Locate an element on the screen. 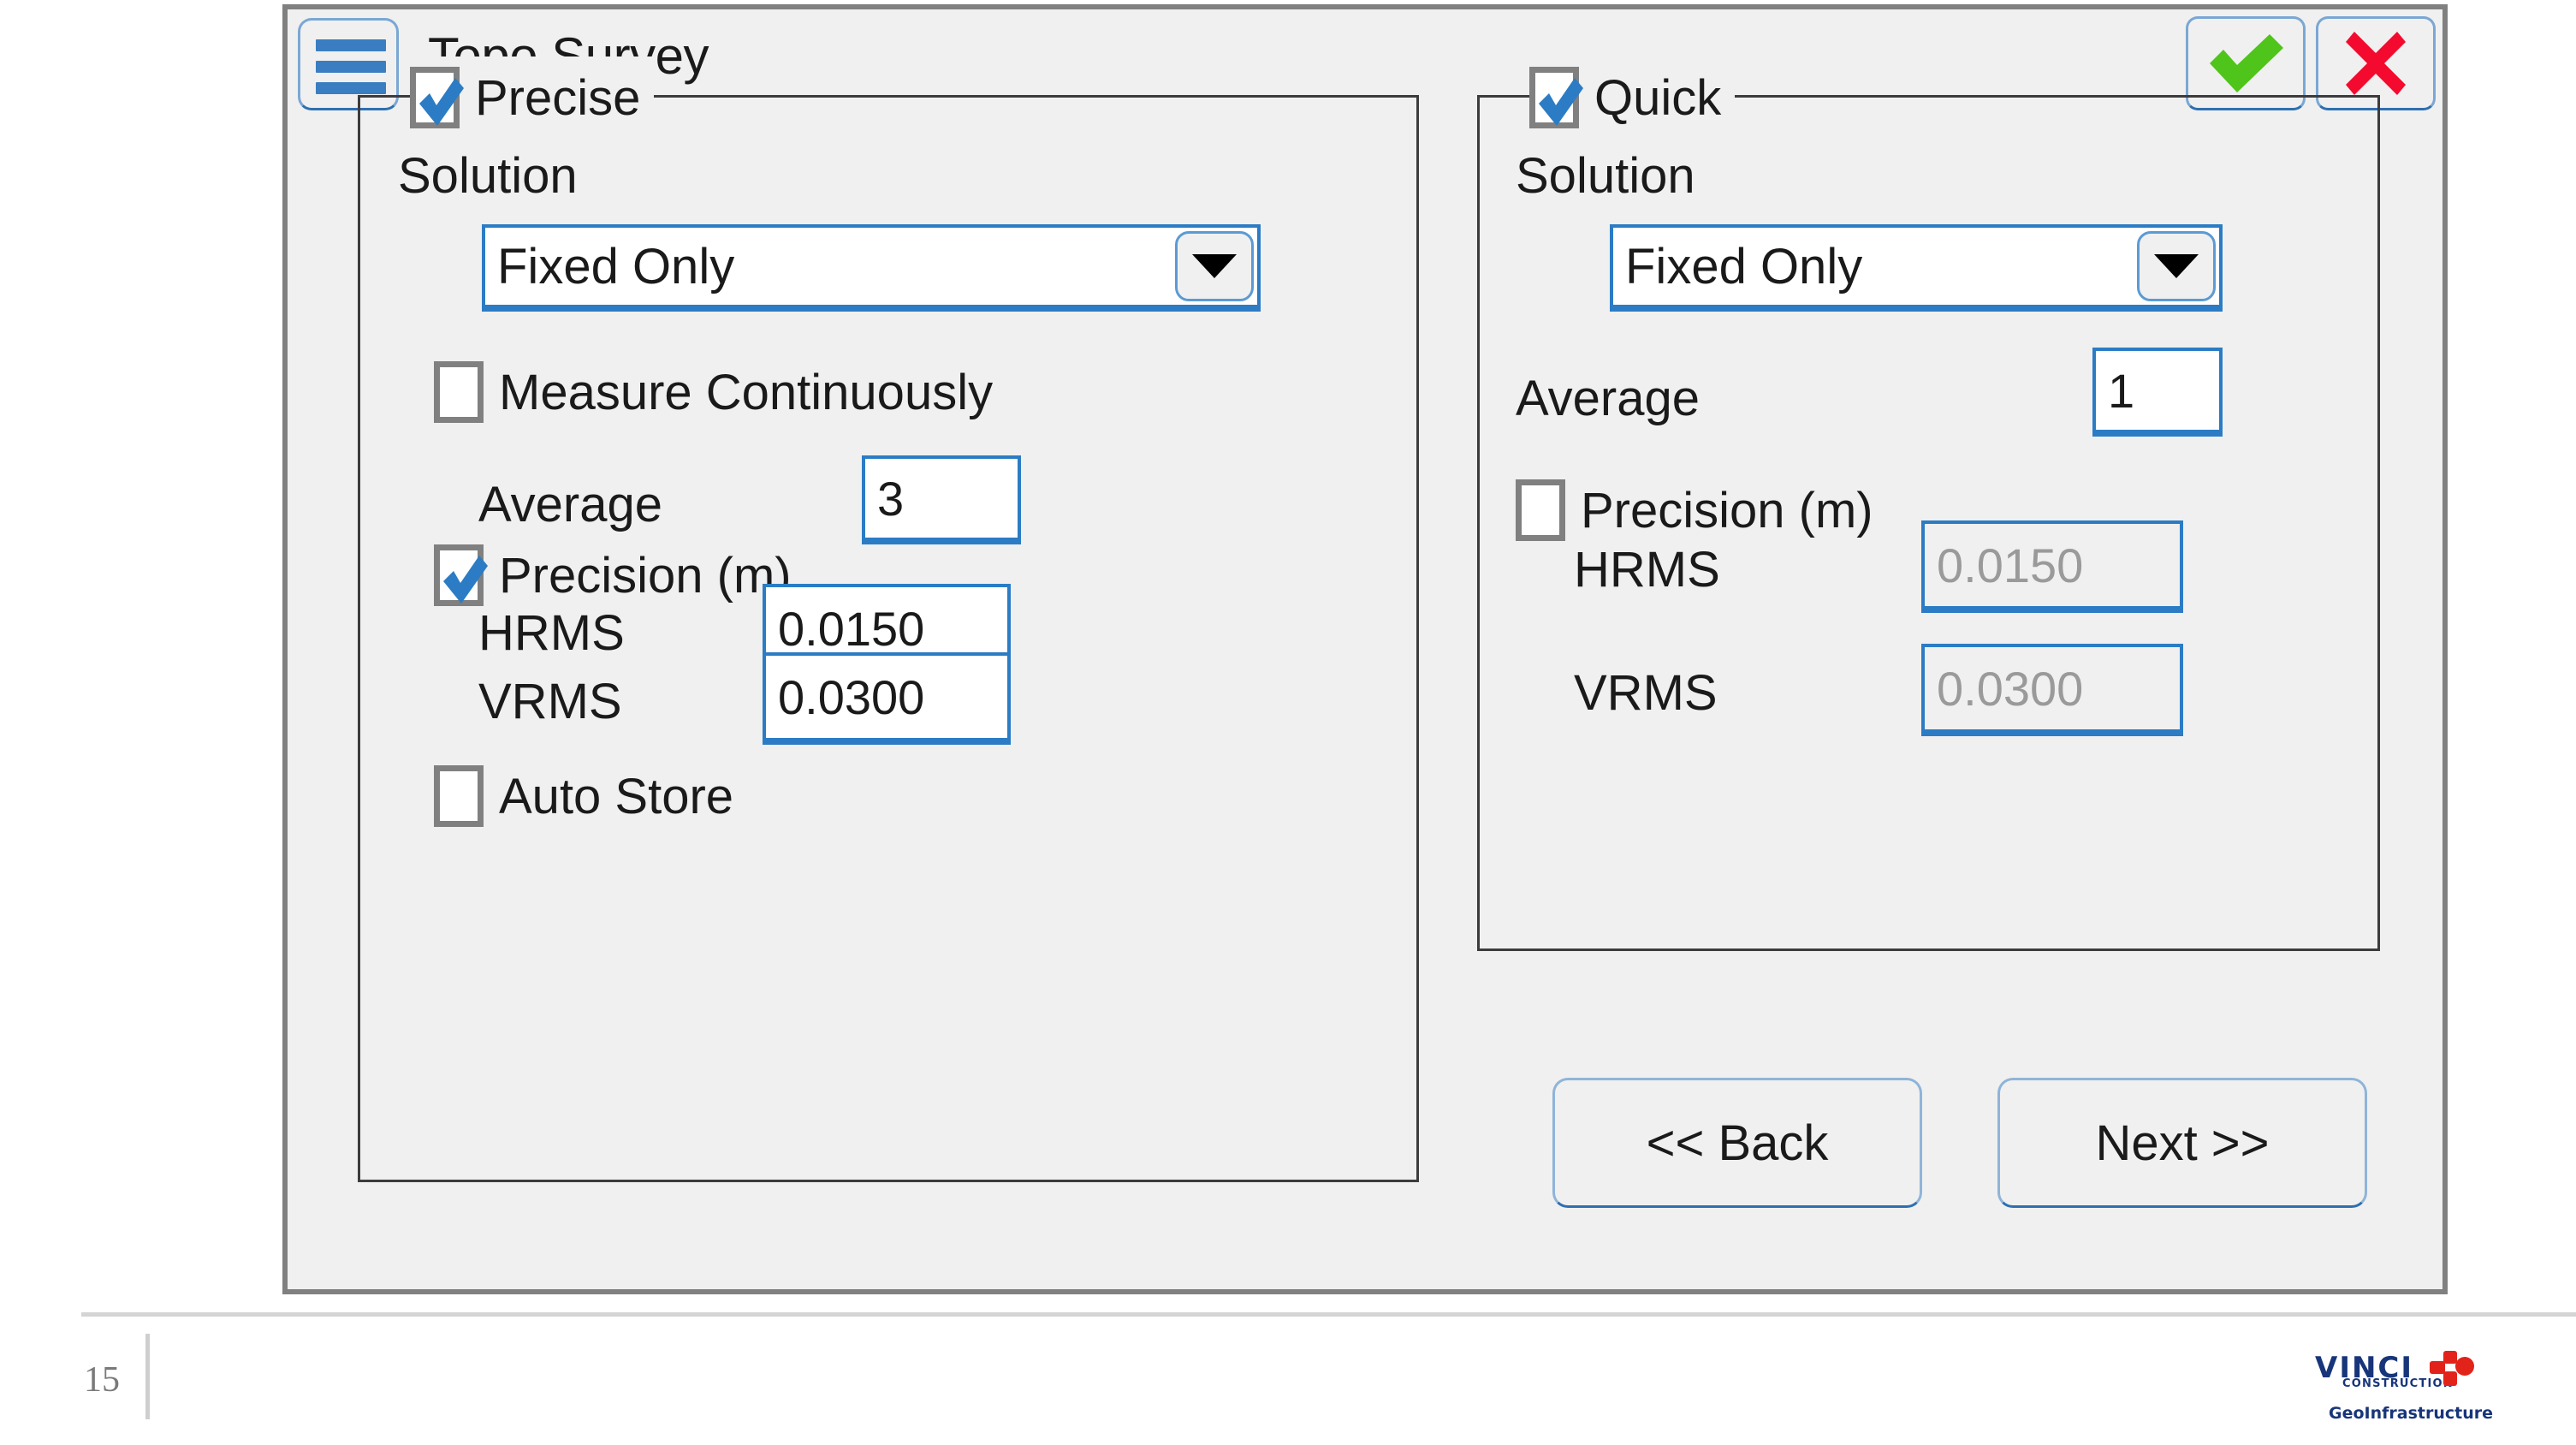  quick-label: Quick is located at coordinates (1658, 97).